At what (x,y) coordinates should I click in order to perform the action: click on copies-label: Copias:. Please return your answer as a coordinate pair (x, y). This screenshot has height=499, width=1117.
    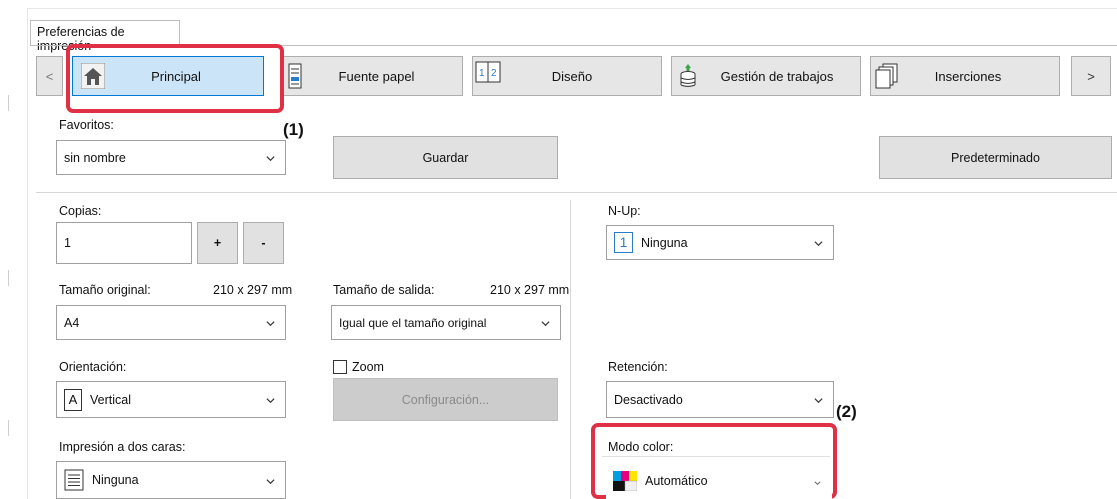
    Looking at the image, I should click on (80, 211).